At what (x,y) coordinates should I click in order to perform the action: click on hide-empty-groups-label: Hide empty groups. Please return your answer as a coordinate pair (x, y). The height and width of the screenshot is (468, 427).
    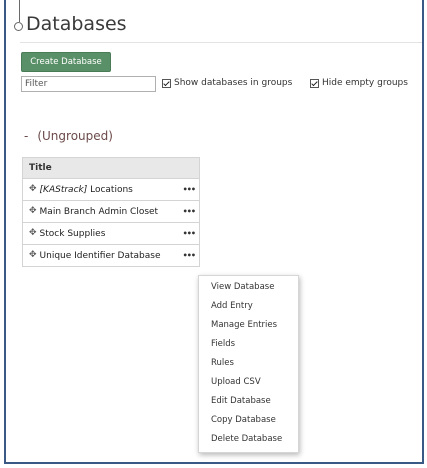
    Looking at the image, I should click on (365, 83).